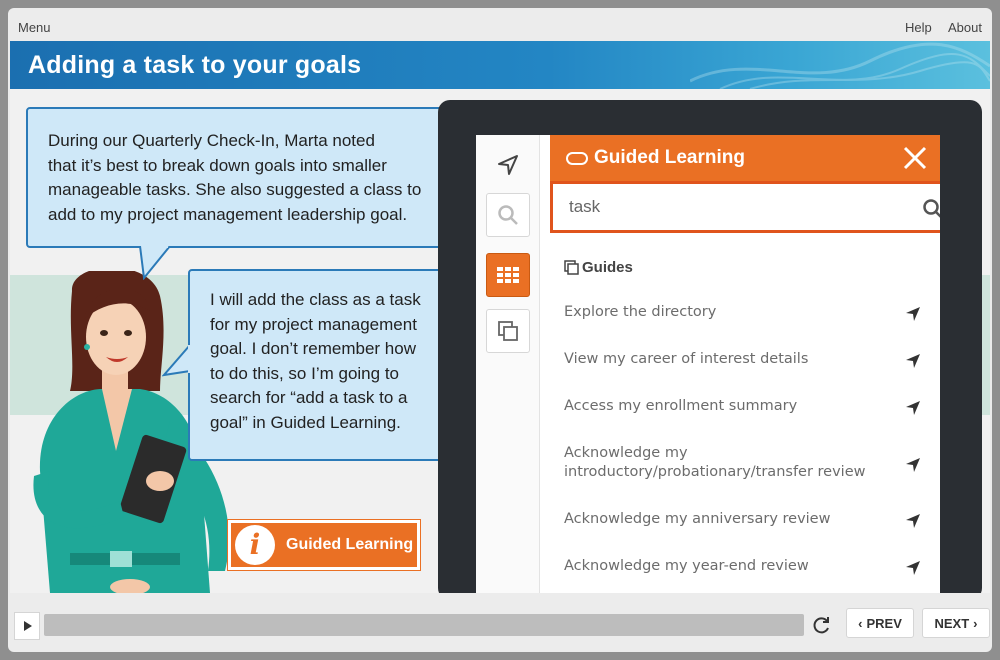  What do you see at coordinates (155, 263) in the screenshot?
I see `bubble1-tail` at bounding box center [155, 263].